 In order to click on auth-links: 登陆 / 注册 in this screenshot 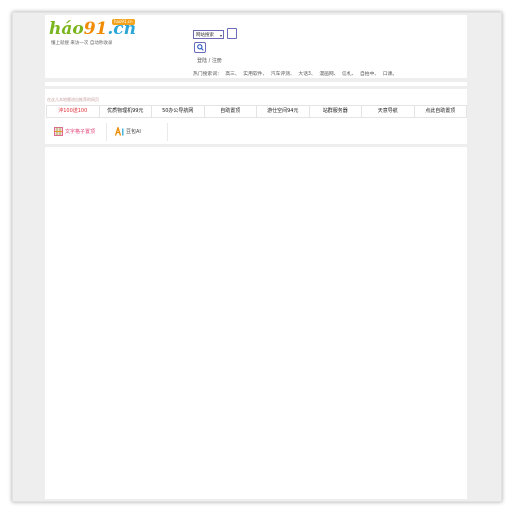, I will do `click(209, 60)`.